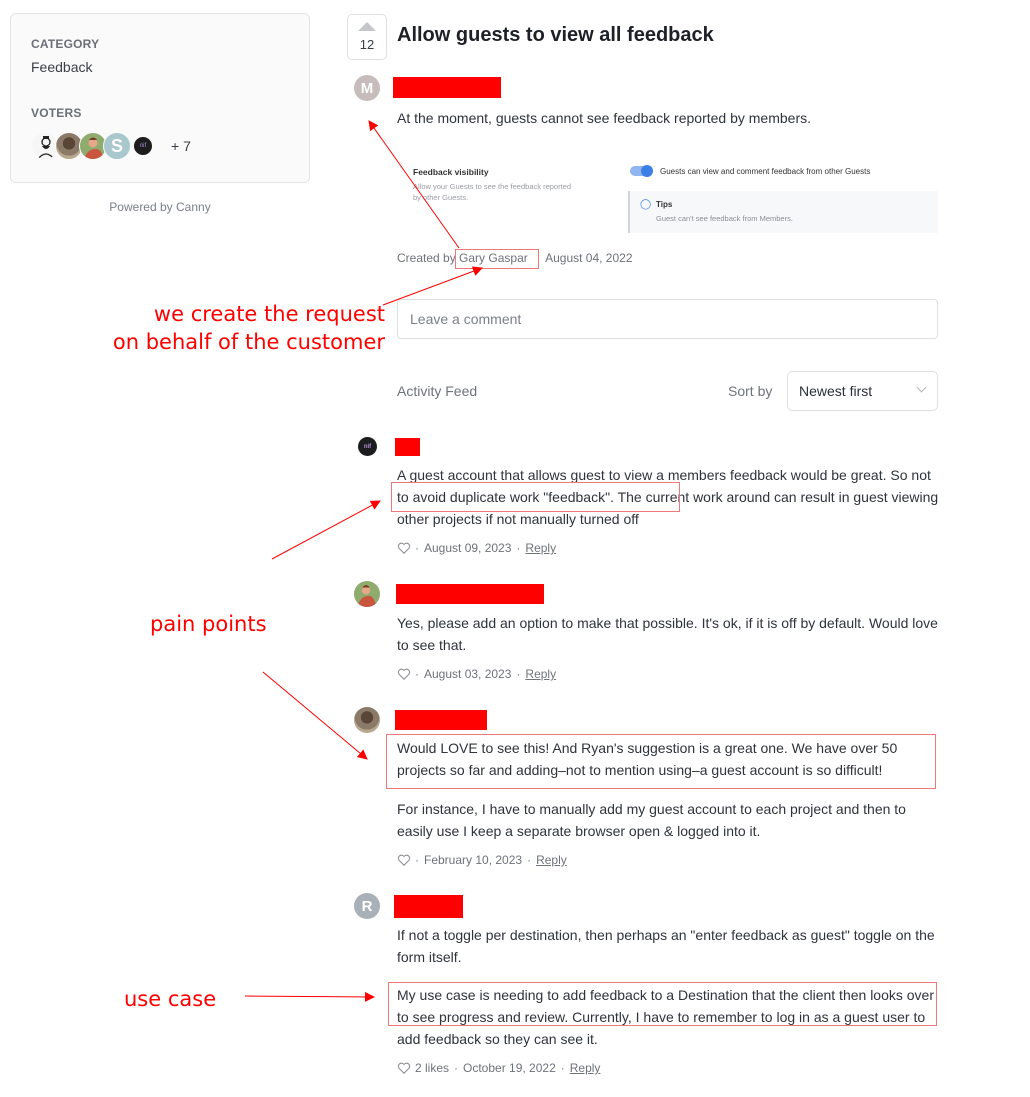 This screenshot has height=1097, width=1030. I want to click on embed-title: Feedback visibility, so click(451, 172).